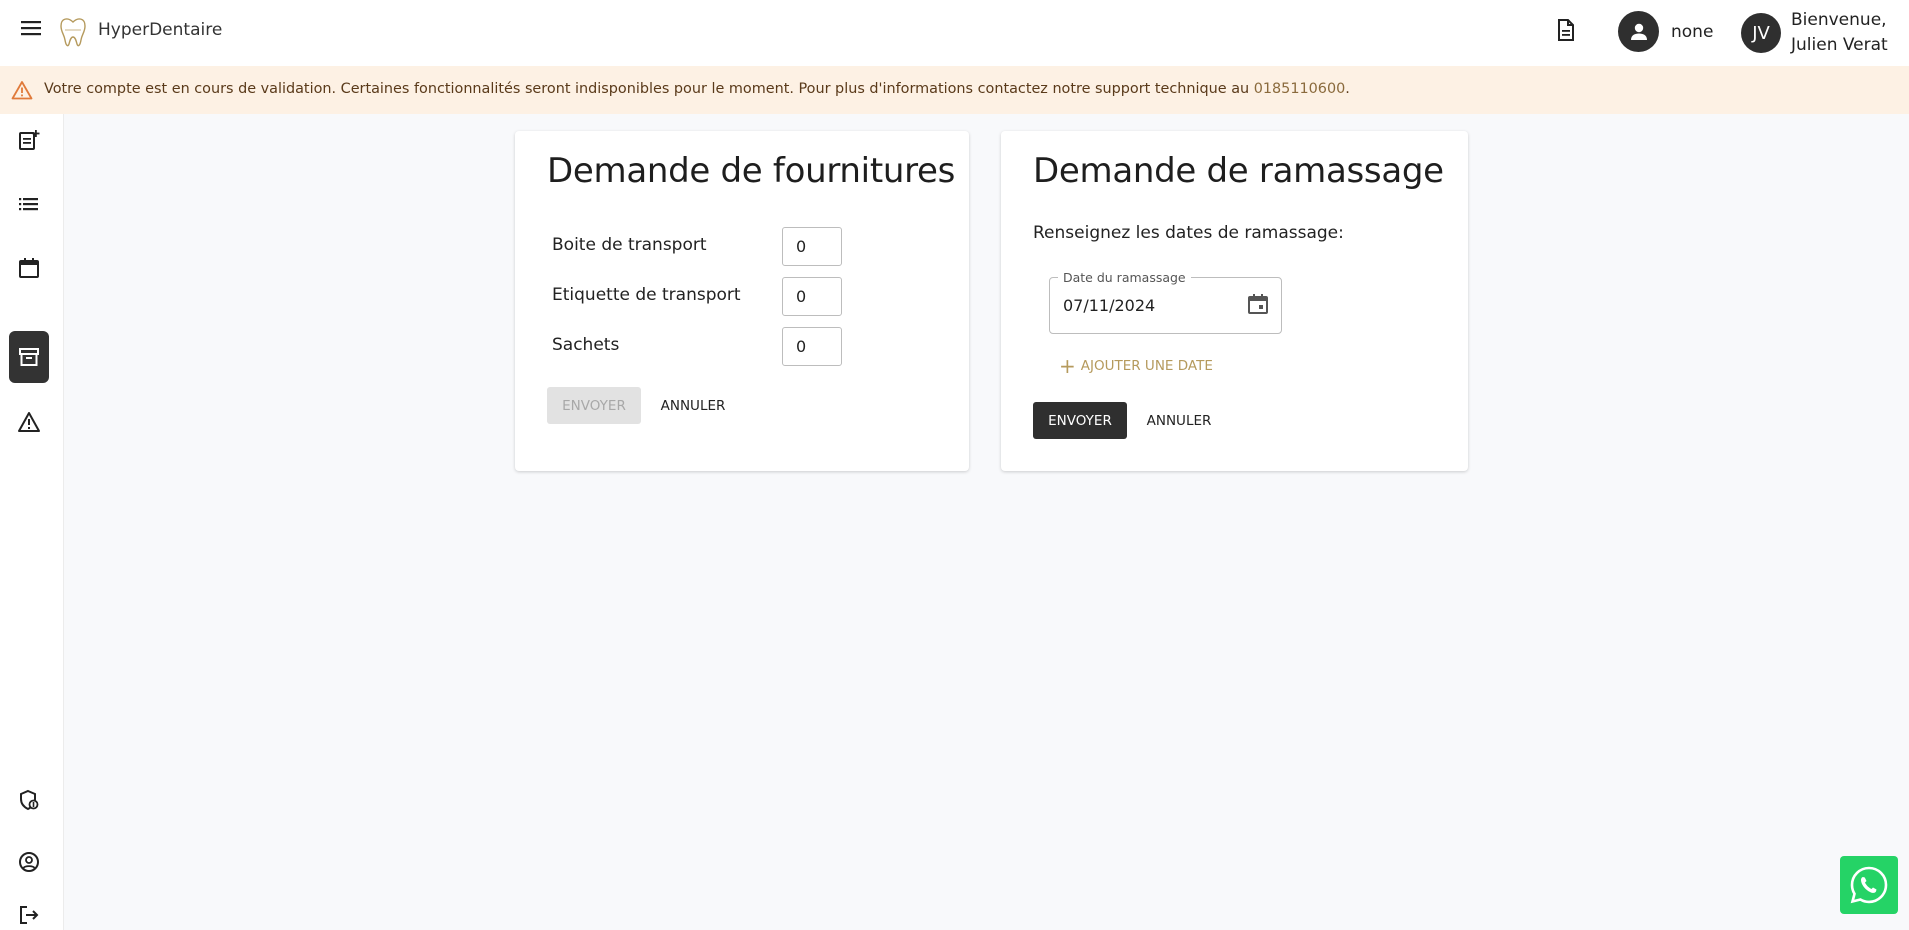 Image resolution: width=1909 pixels, height=930 pixels. Describe the element at coordinates (73, 32) in the screenshot. I see `tooth-logo-icon` at that location.